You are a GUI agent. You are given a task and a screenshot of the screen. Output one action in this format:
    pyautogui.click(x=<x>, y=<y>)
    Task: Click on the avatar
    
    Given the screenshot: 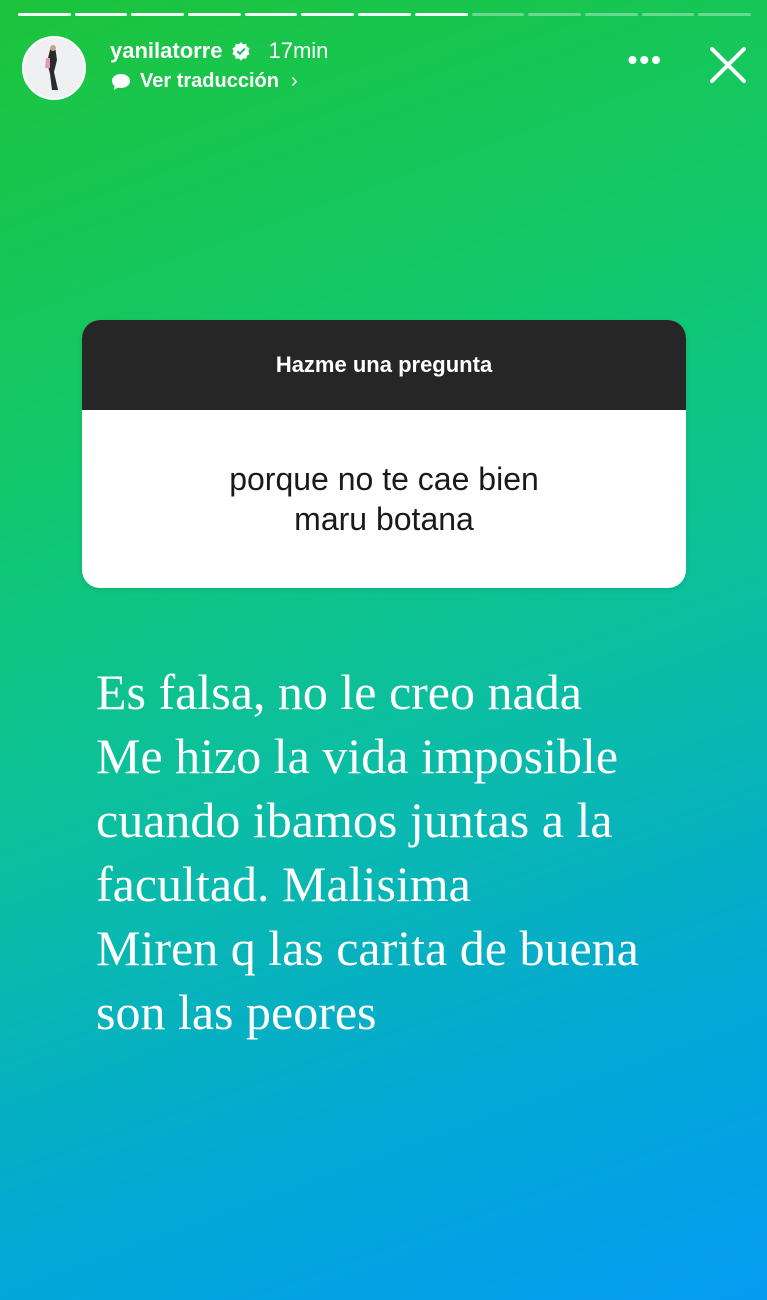 What is the action you would take?
    pyautogui.click(x=54, y=68)
    